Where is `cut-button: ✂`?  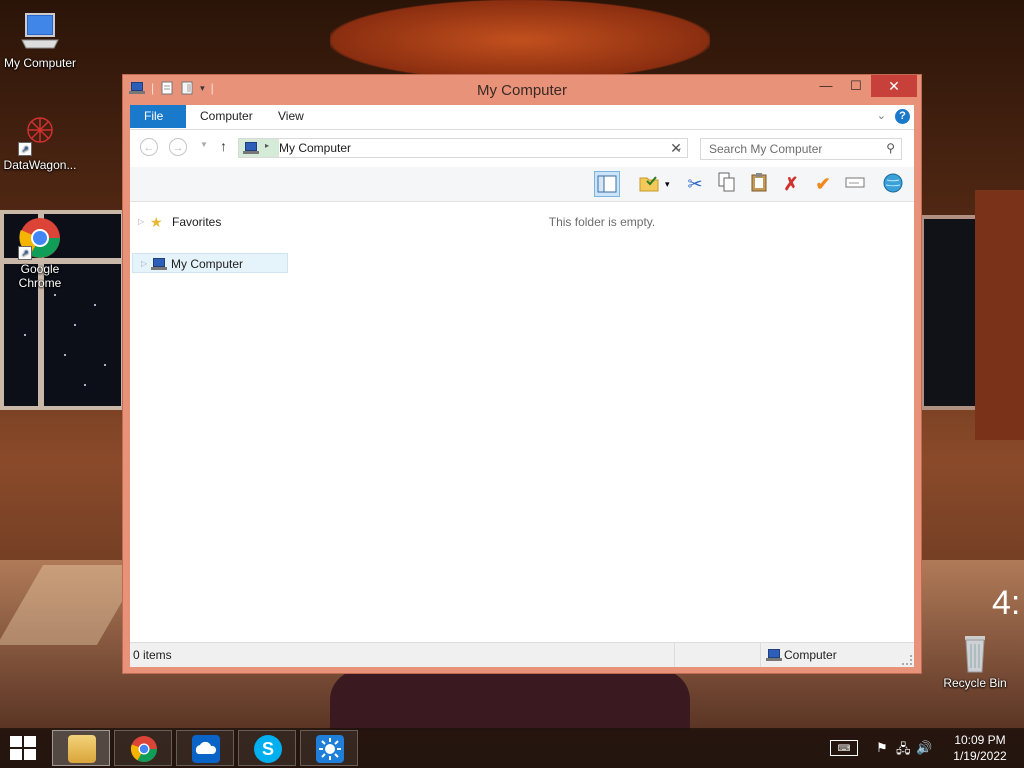 cut-button: ✂ is located at coordinates (695, 184).